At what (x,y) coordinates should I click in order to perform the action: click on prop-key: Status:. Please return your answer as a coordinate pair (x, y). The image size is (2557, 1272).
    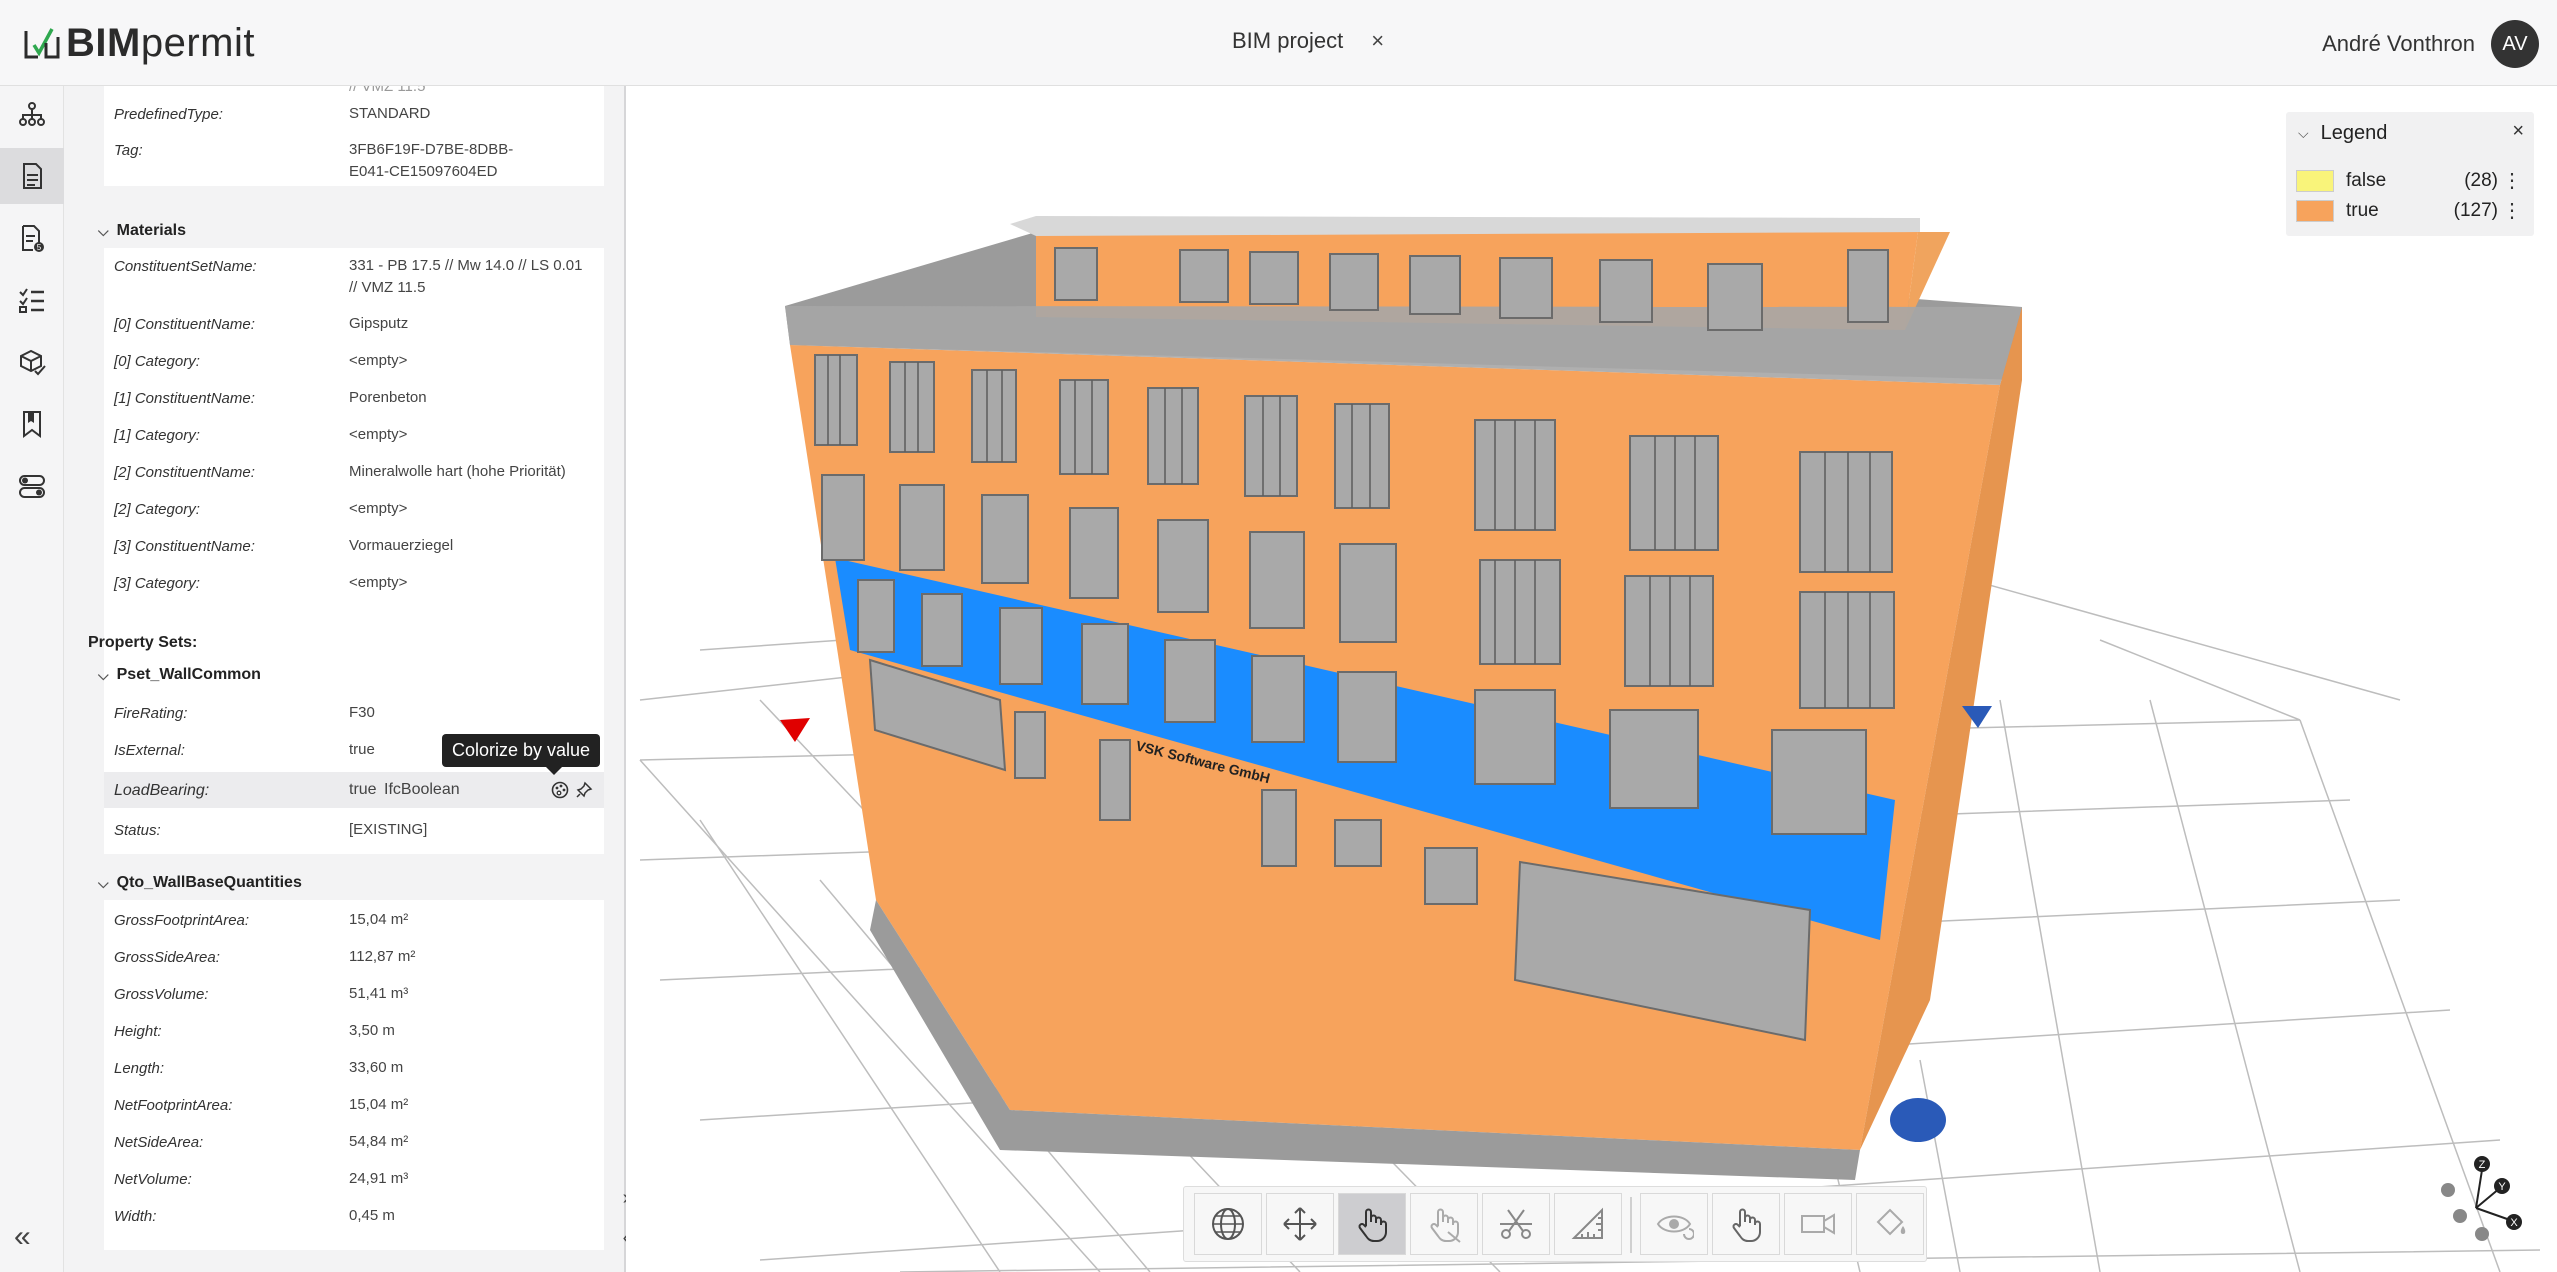
    Looking at the image, I should click on (137, 830).